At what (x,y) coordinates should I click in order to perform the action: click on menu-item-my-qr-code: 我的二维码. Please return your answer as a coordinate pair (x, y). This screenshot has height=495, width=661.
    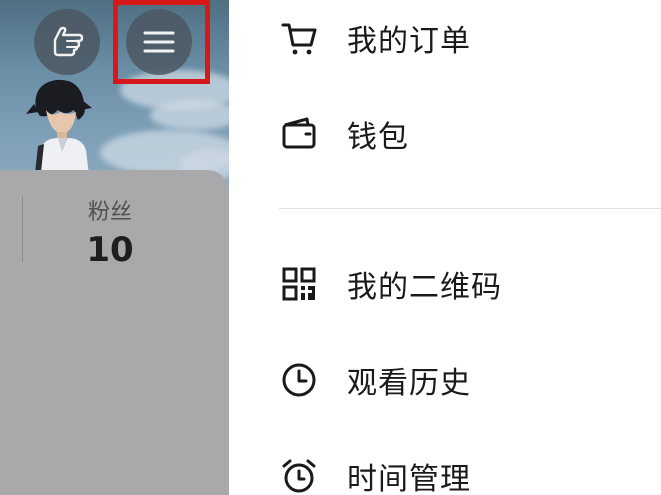
    Looking at the image, I should click on (390, 284).